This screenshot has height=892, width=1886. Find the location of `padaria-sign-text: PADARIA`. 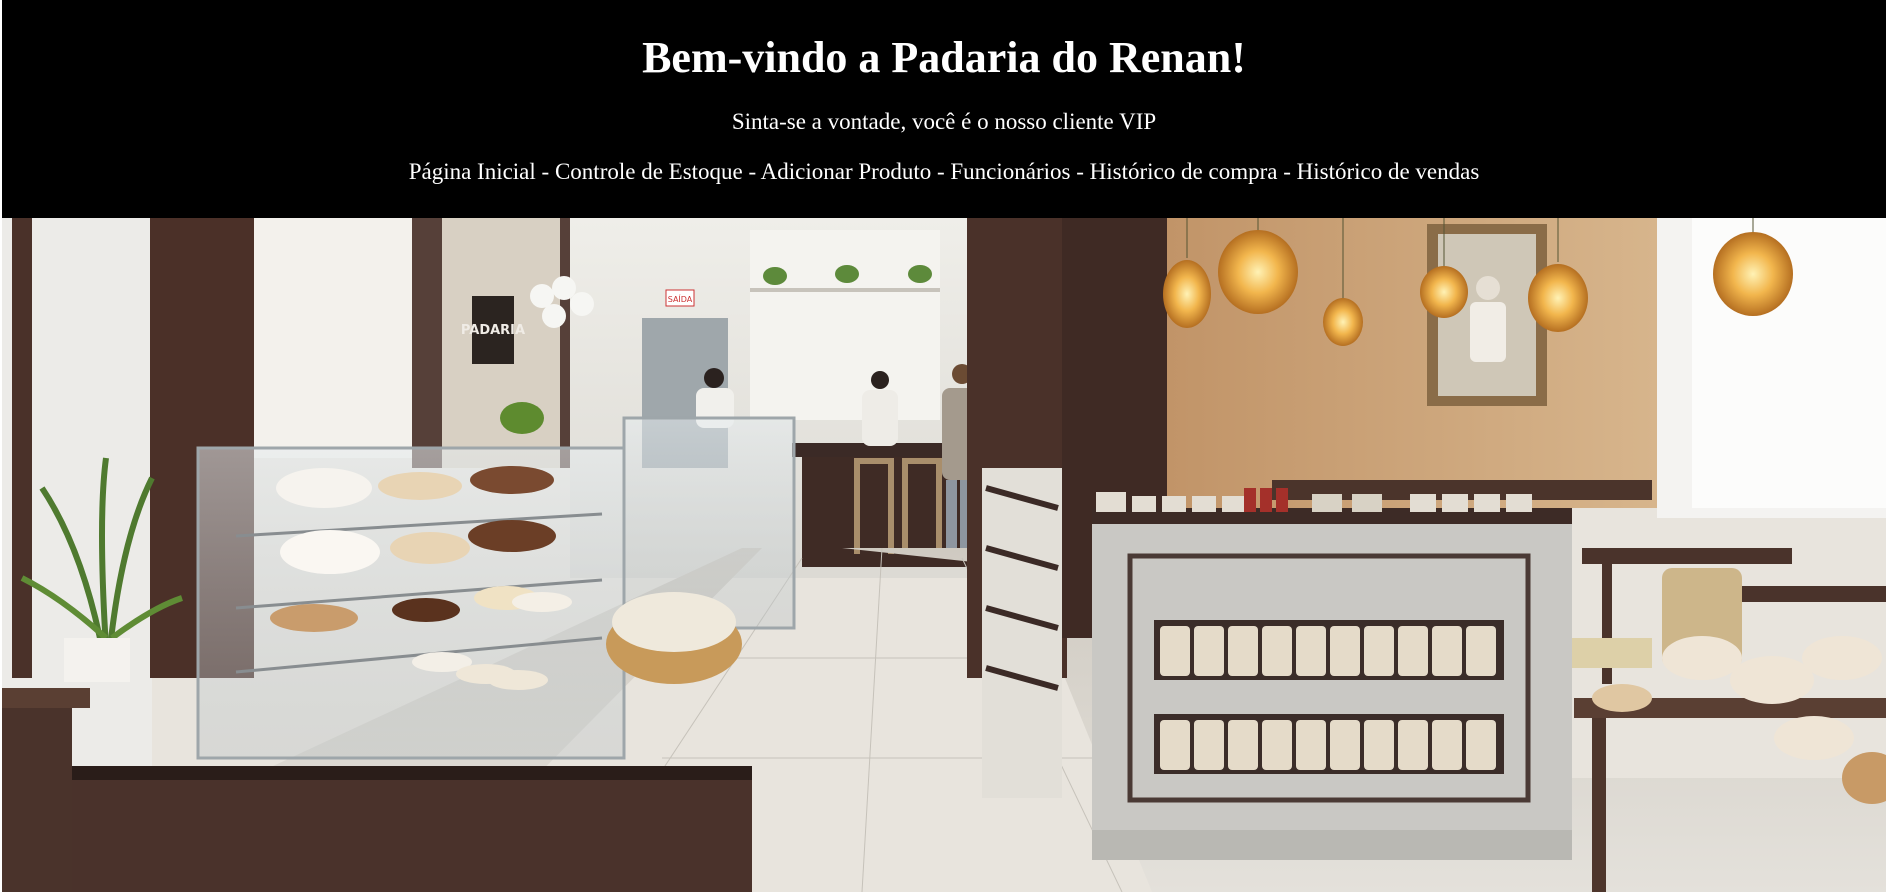

padaria-sign-text: PADARIA is located at coordinates (493, 330).